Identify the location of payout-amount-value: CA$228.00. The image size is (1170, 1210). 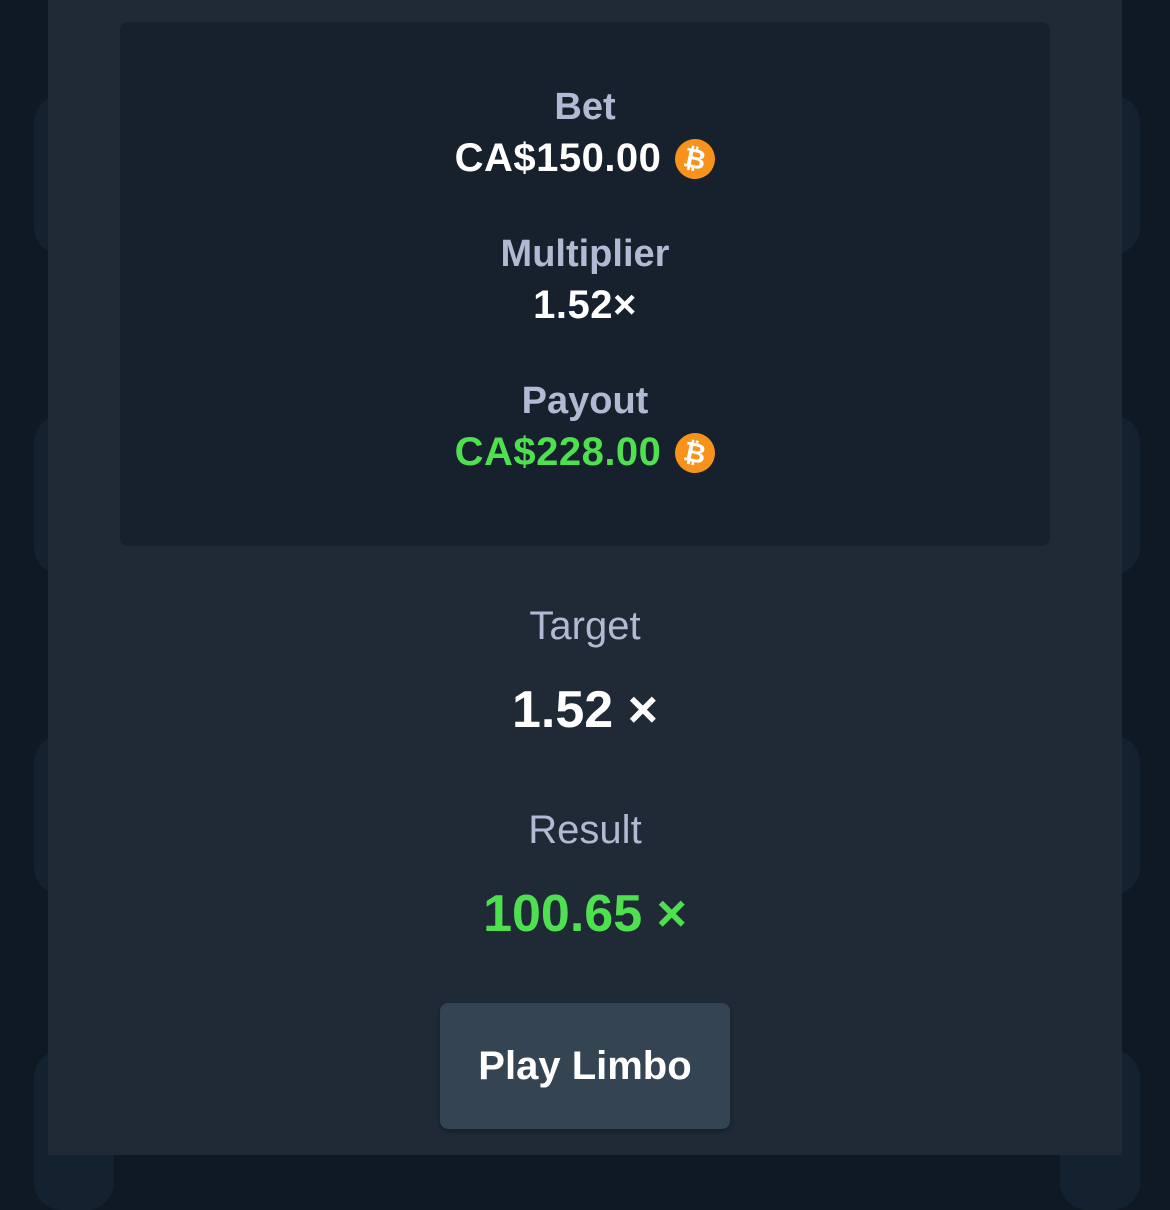
(558, 452).